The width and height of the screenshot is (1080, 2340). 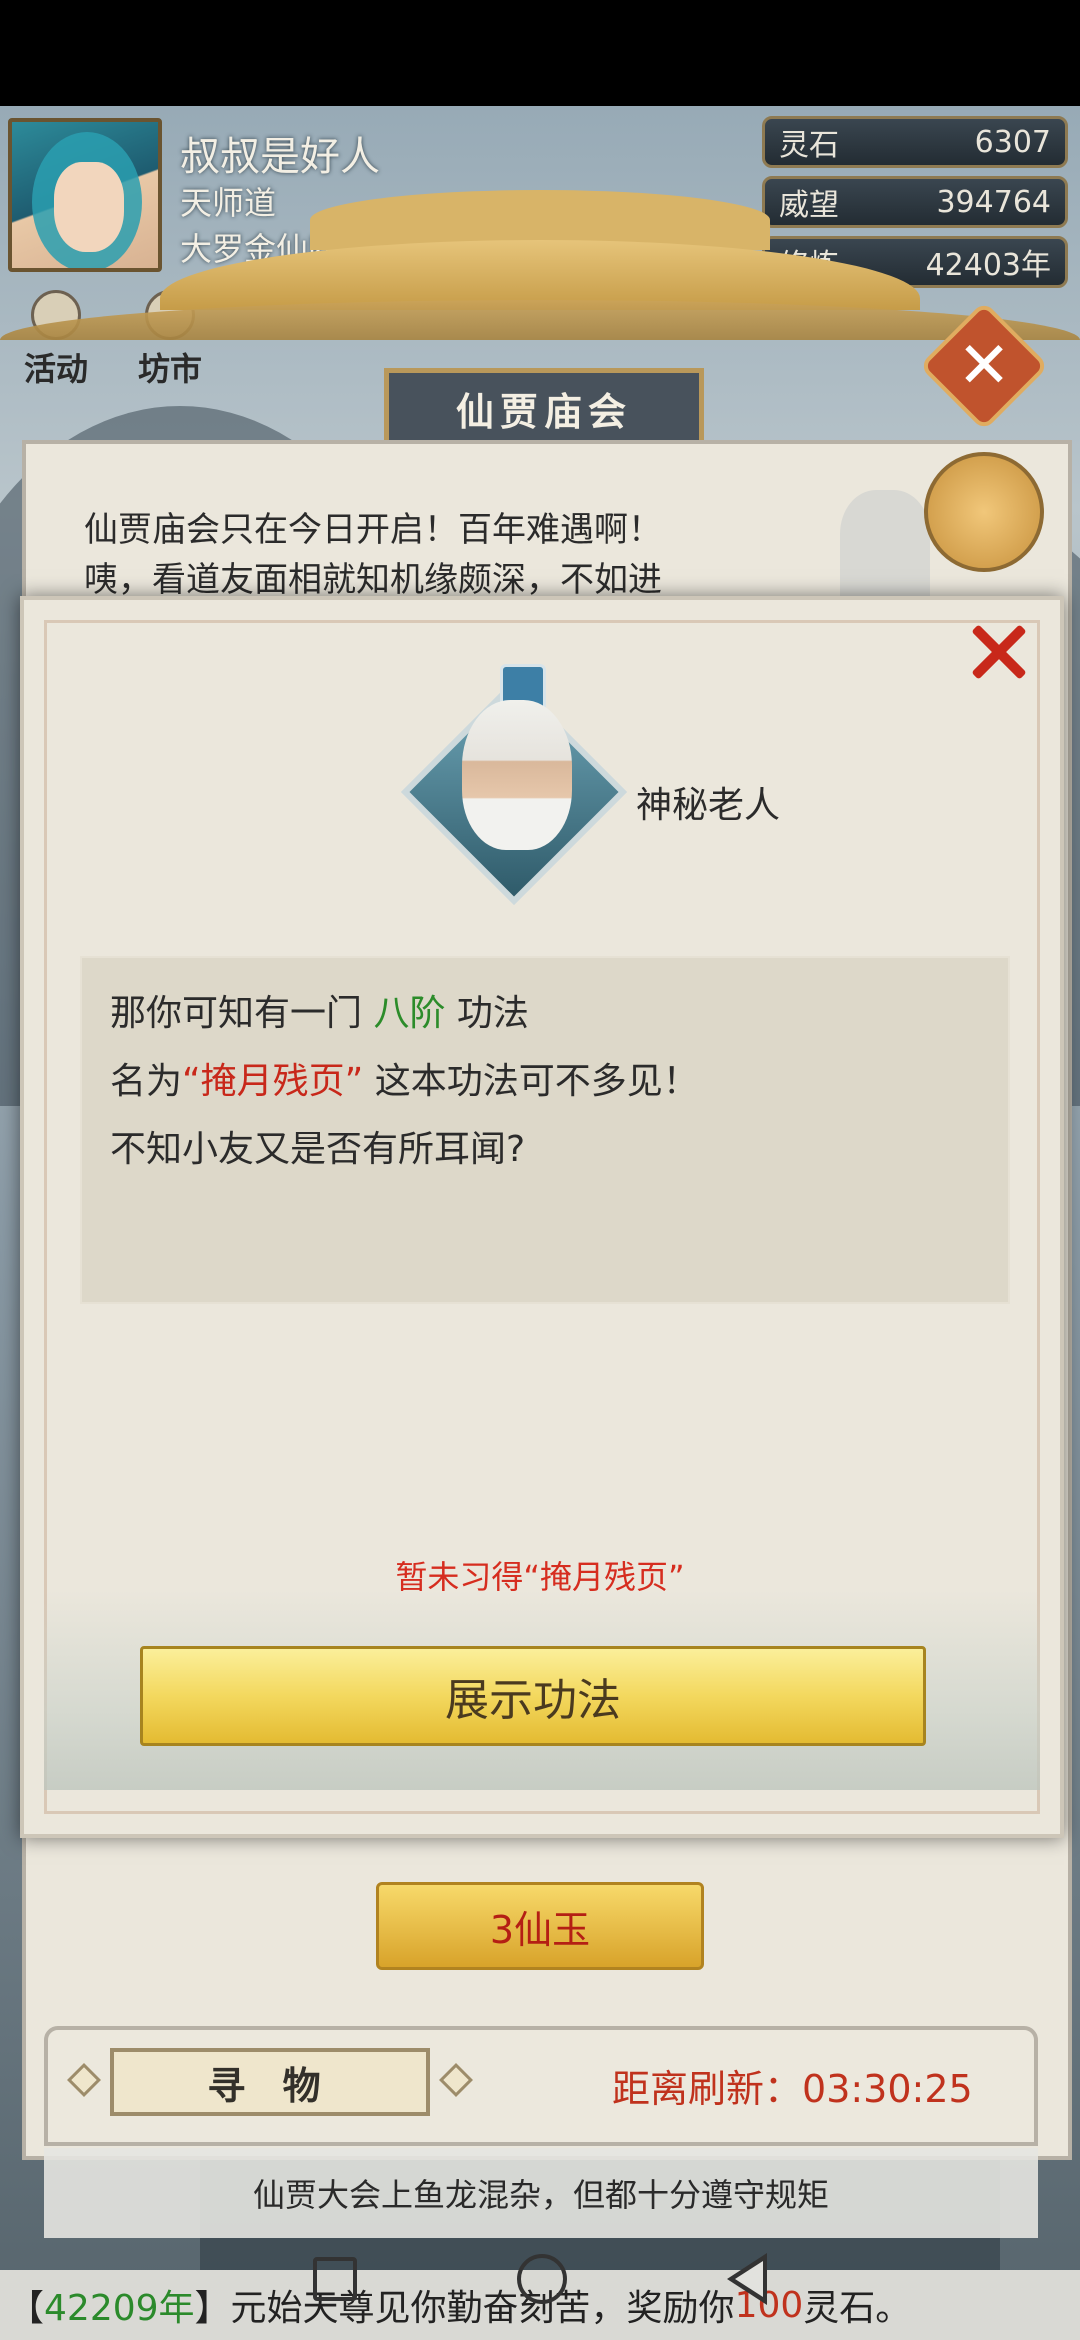 I want to click on quick-activity-button: 活动, so click(x=56, y=340).